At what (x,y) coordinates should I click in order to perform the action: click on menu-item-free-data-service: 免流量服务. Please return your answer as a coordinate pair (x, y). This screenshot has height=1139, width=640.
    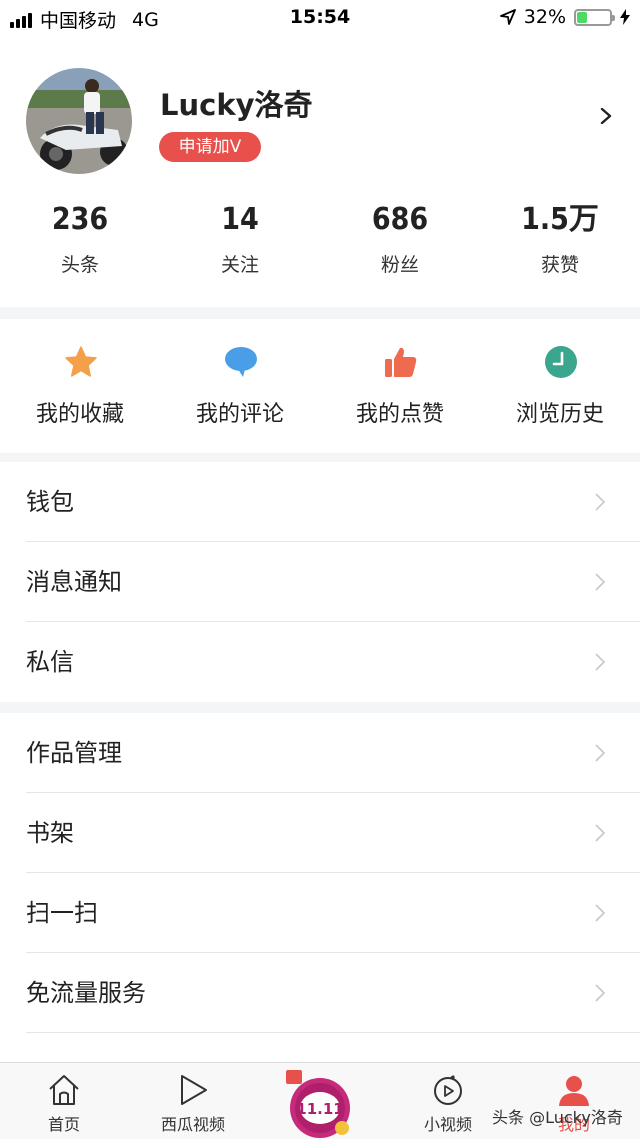
    Looking at the image, I should click on (320, 993).